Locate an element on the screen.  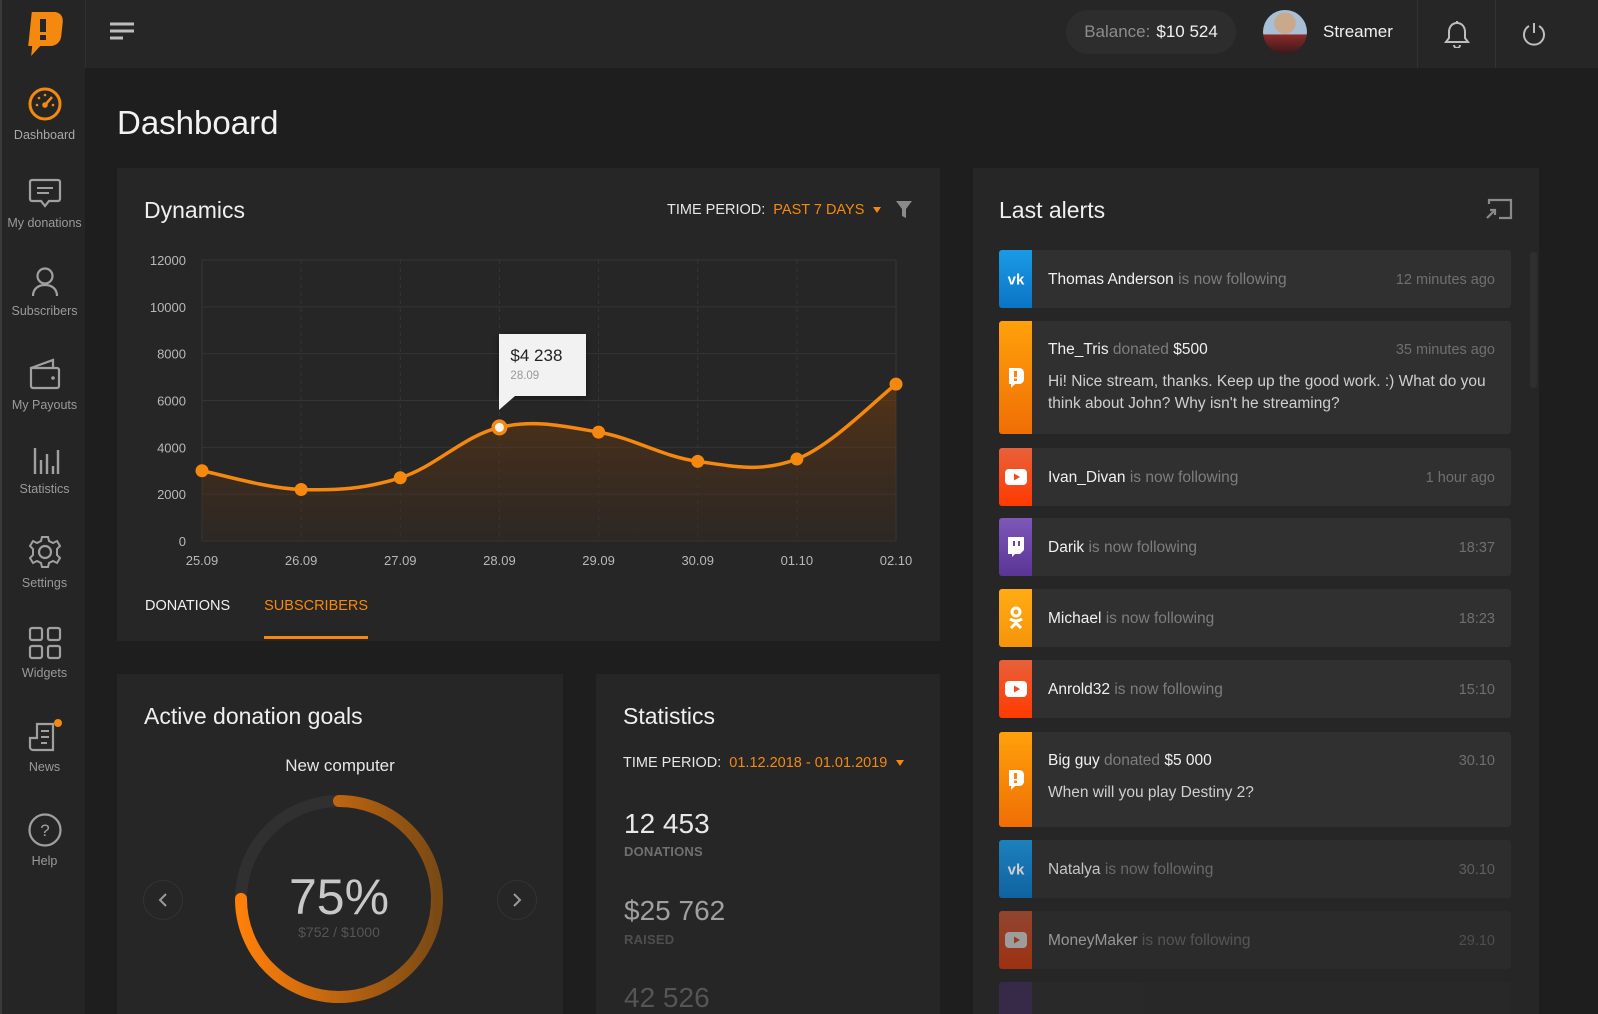
sidebar-item-settings: Settings is located at coordinates (44, 562).